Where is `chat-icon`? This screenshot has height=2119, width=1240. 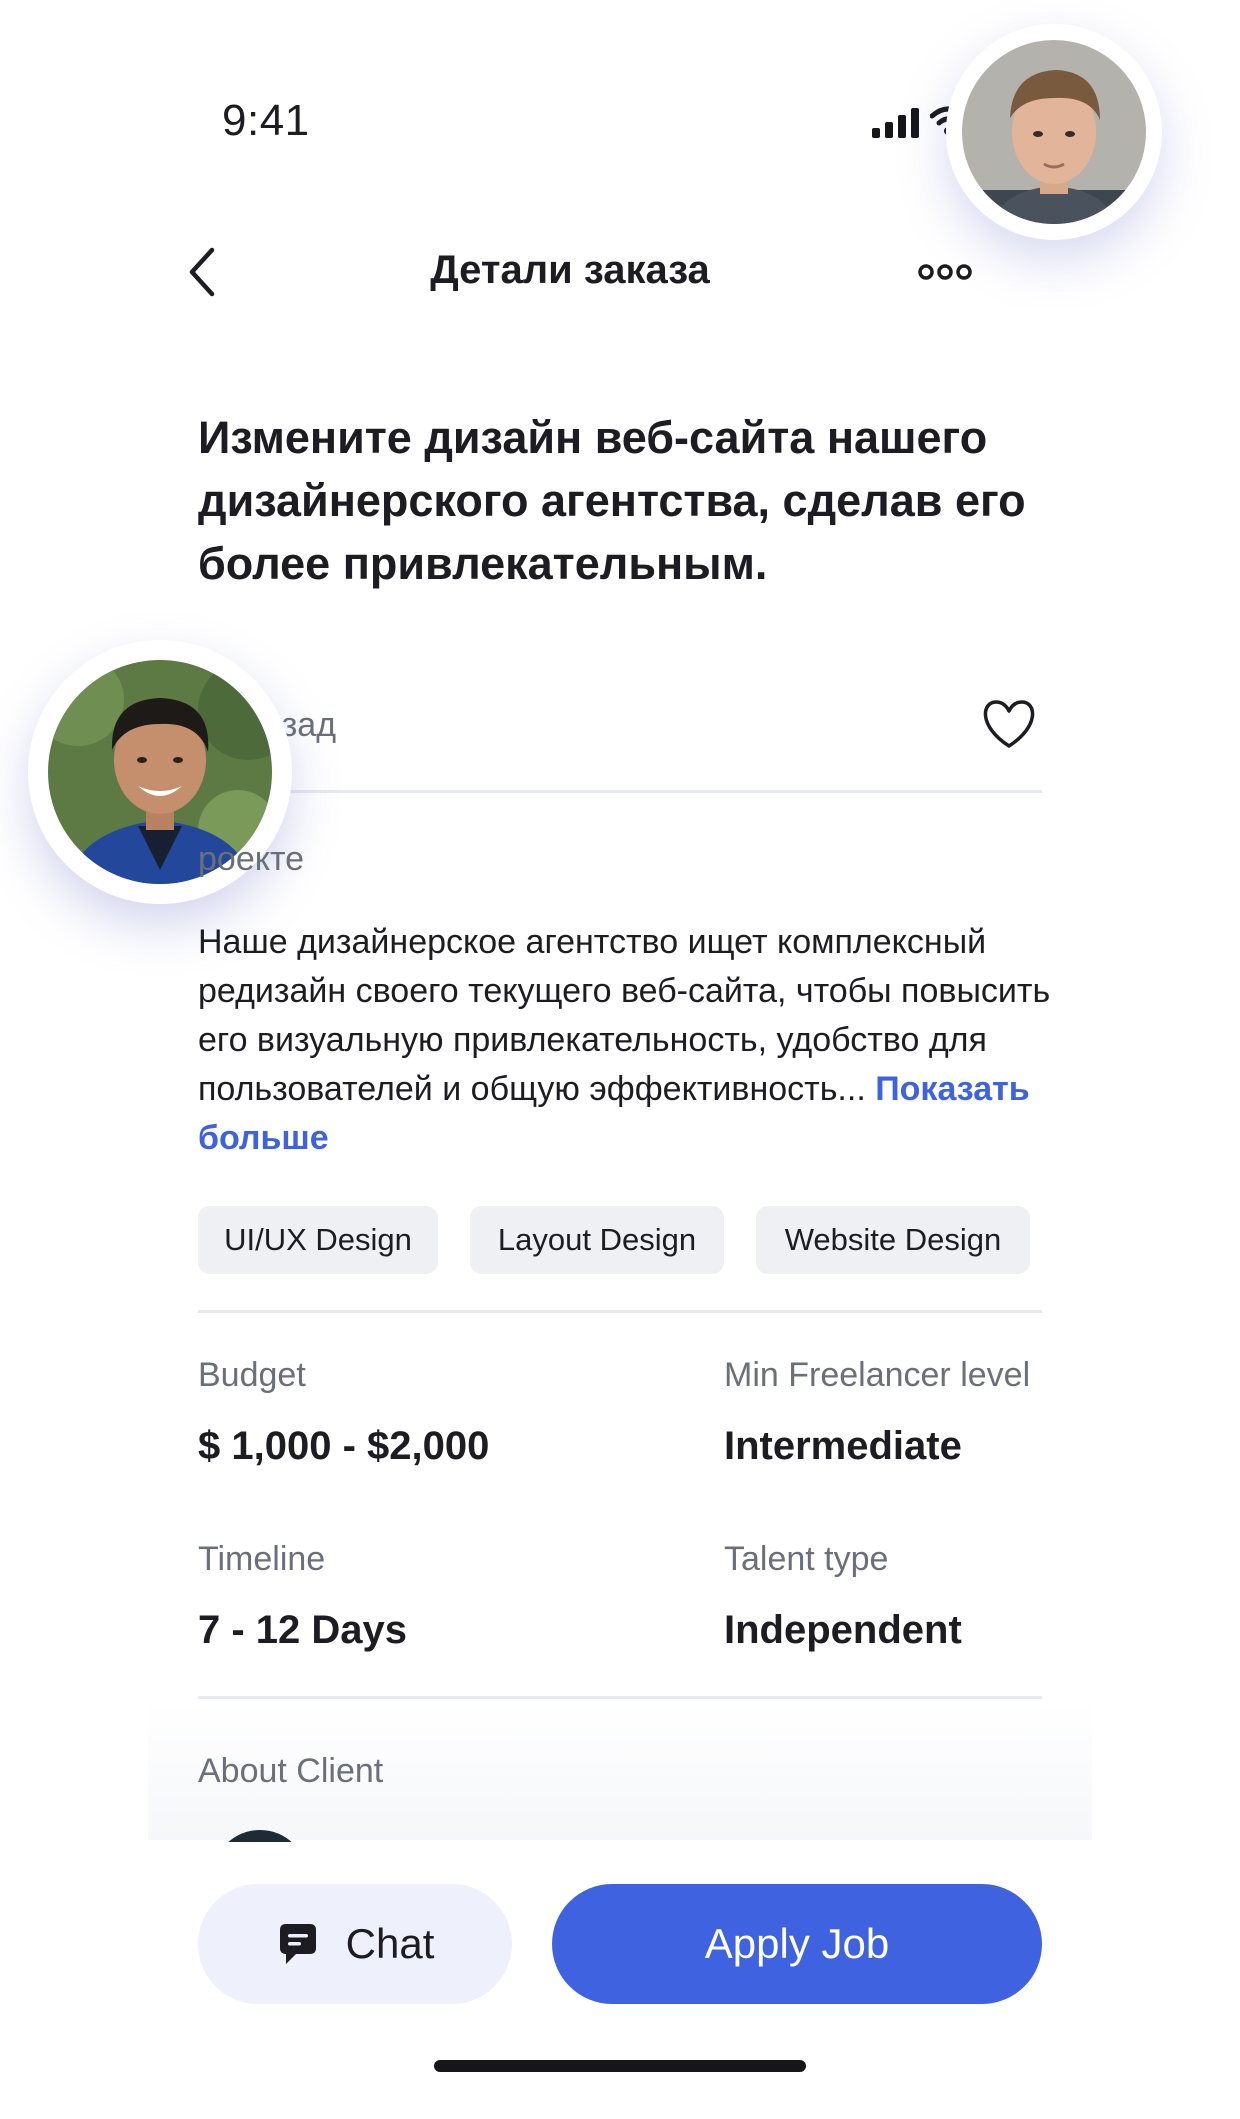 chat-icon is located at coordinates (297, 1944).